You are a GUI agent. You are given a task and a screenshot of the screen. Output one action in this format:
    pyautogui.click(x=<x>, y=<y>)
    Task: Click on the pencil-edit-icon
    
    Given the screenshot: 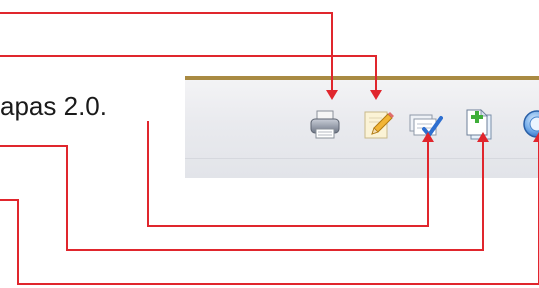 What is the action you would take?
    pyautogui.click(x=379, y=125)
    